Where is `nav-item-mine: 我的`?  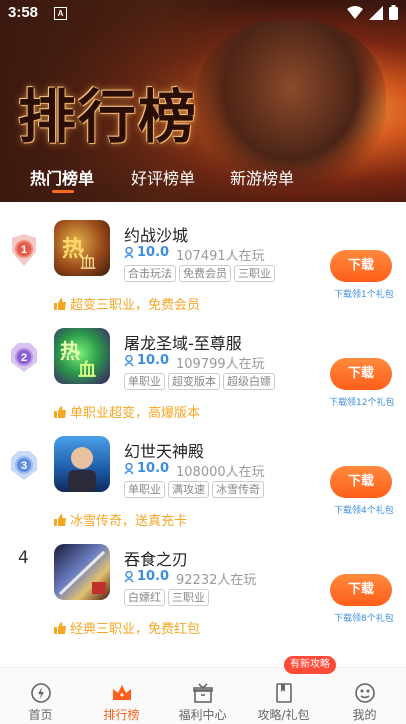 nav-item-mine: 我的 is located at coordinates (364, 696).